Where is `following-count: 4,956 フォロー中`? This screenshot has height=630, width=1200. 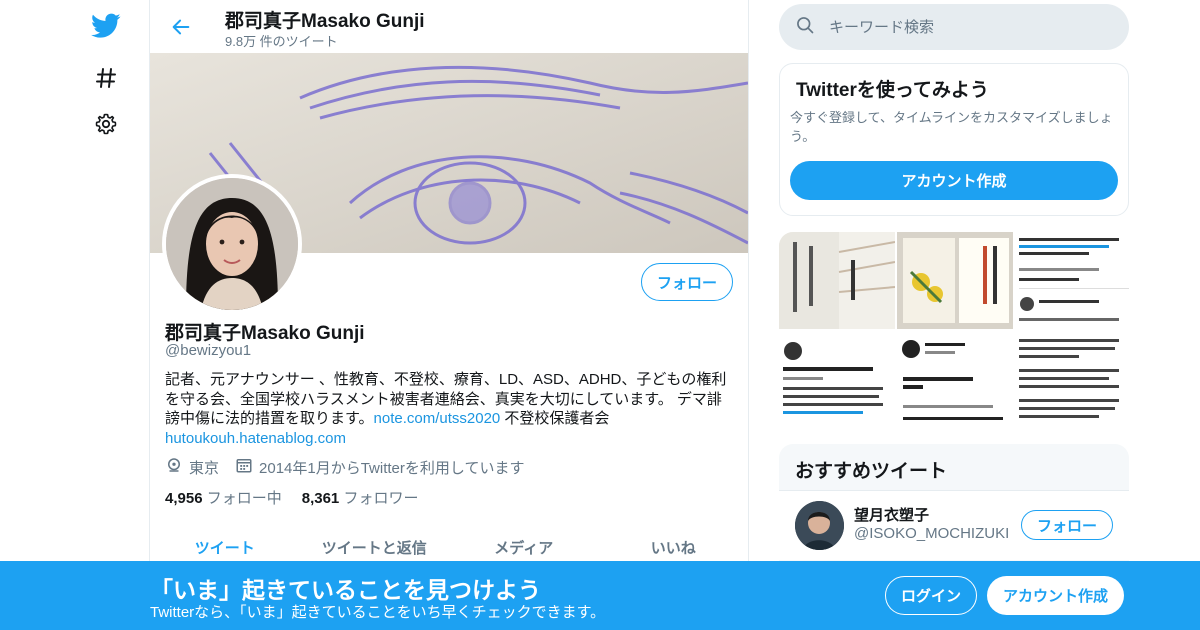 following-count: 4,956 フォロー中 is located at coordinates (223, 497).